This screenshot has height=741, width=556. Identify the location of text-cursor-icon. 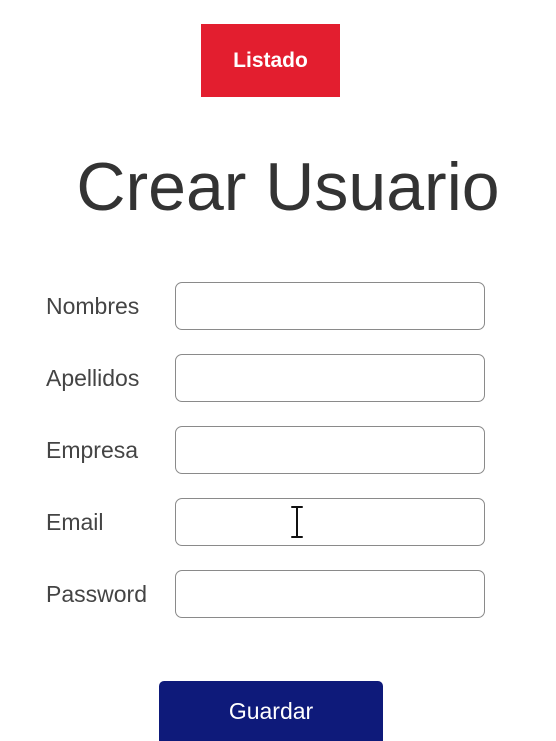
(297, 522).